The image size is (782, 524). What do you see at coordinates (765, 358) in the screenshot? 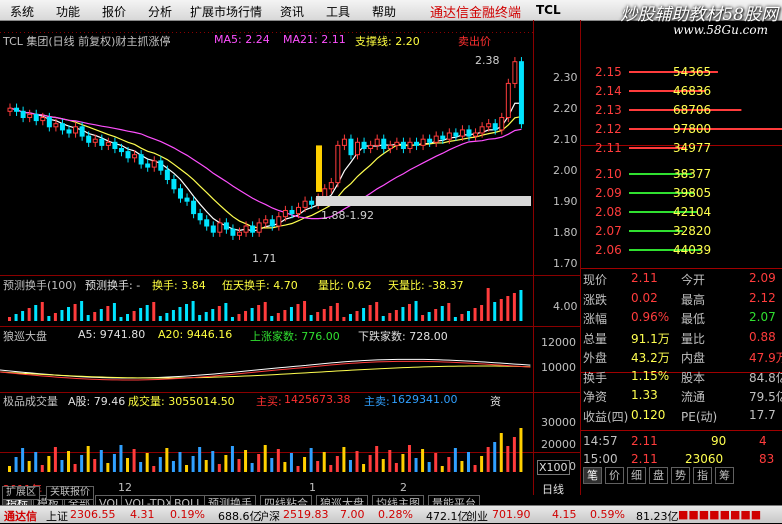
I see `quote-value: 47.9万` at bounding box center [765, 358].